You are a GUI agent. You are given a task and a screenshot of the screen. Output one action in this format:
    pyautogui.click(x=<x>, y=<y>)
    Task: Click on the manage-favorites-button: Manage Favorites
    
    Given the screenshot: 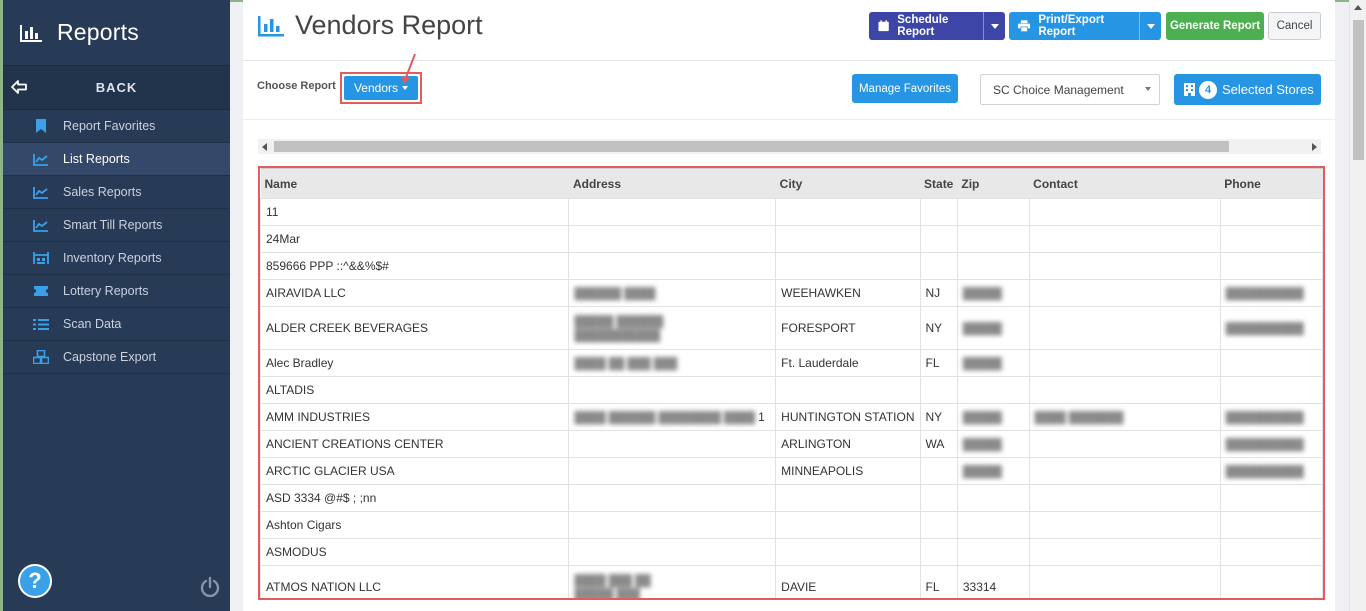 What is the action you would take?
    pyautogui.click(x=905, y=88)
    